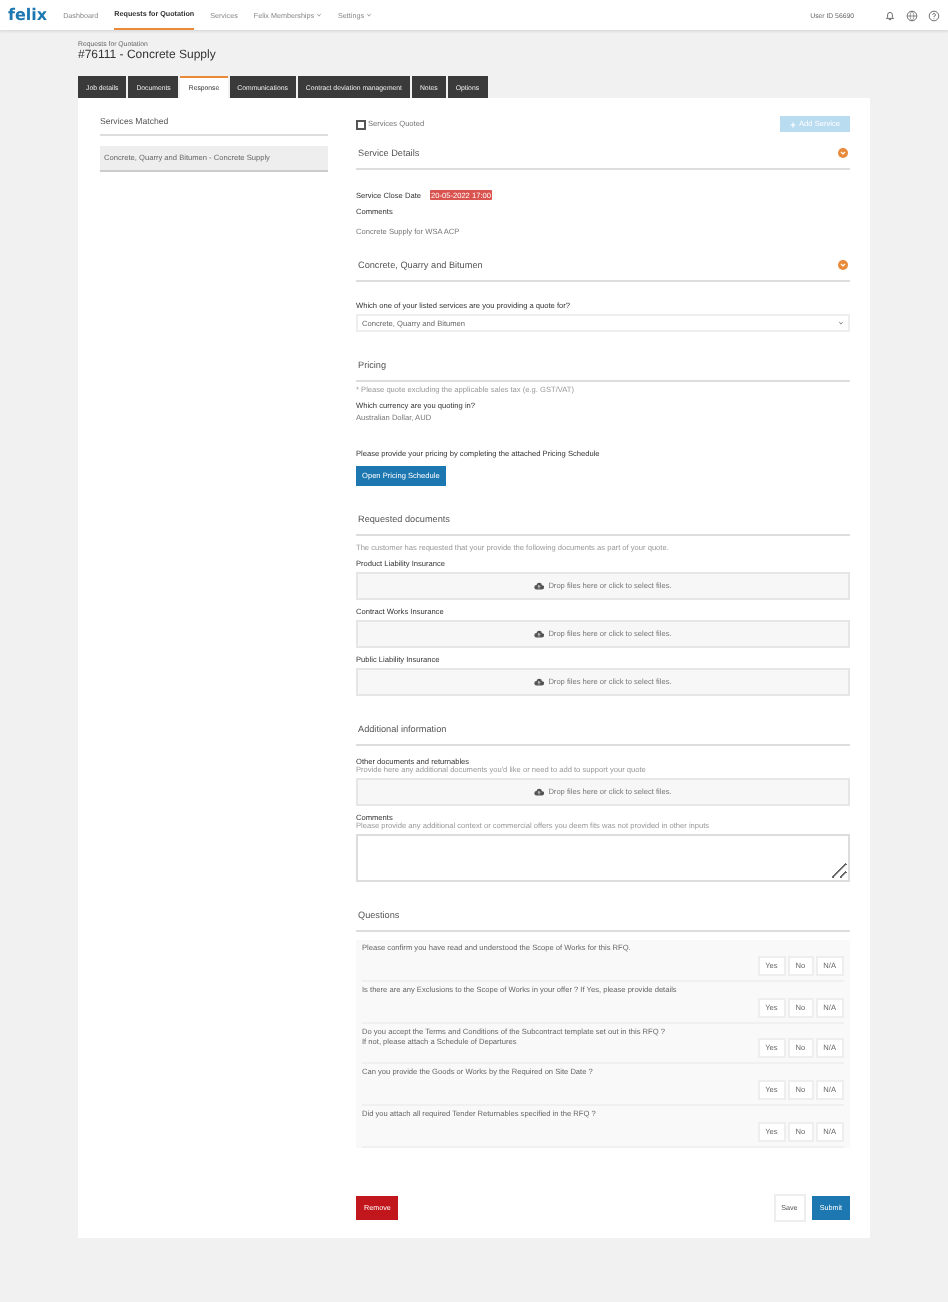  What do you see at coordinates (934, 15) in the screenshot?
I see `help-icon` at bounding box center [934, 15].